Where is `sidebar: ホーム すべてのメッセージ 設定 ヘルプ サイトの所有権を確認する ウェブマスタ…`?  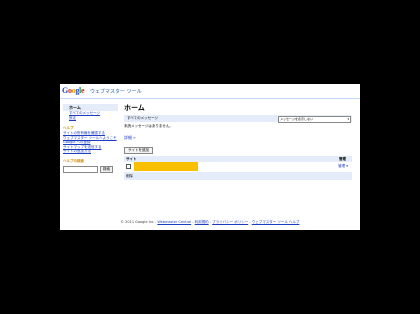
sidebar: ホーム すべてのメッセージ 設定 ヘルプ サイトの所有権を確認する ウェブマスタ… is located at coordinates (90, 138).